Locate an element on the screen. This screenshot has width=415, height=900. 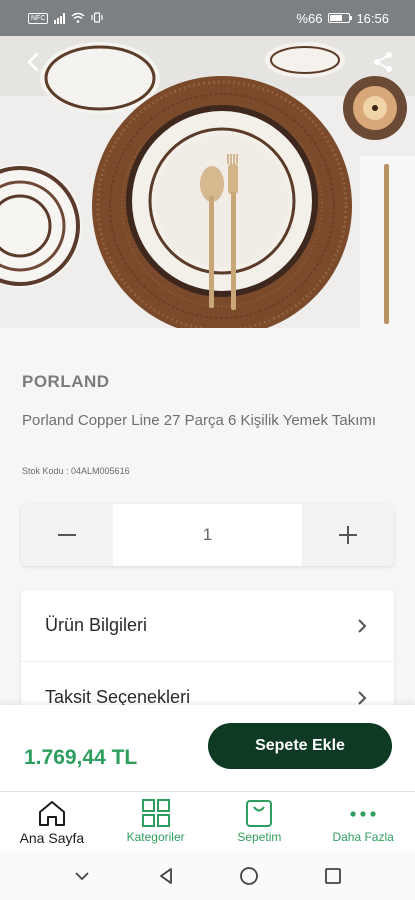
decrease-quantity-button is located at coordinates (67, 535).